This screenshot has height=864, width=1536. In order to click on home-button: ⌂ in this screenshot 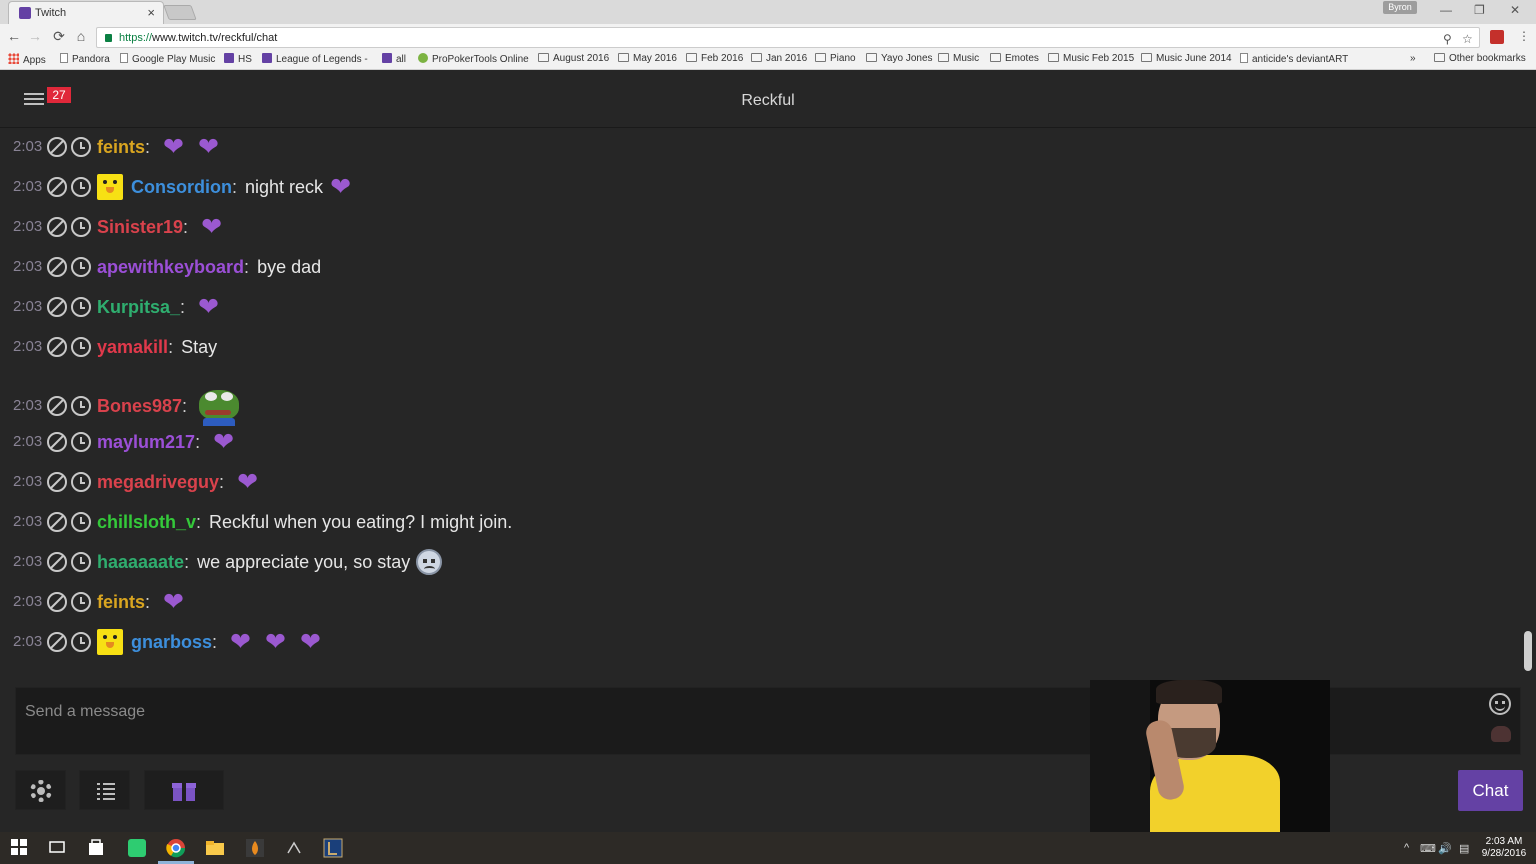, I will do `click(81, 36)`.